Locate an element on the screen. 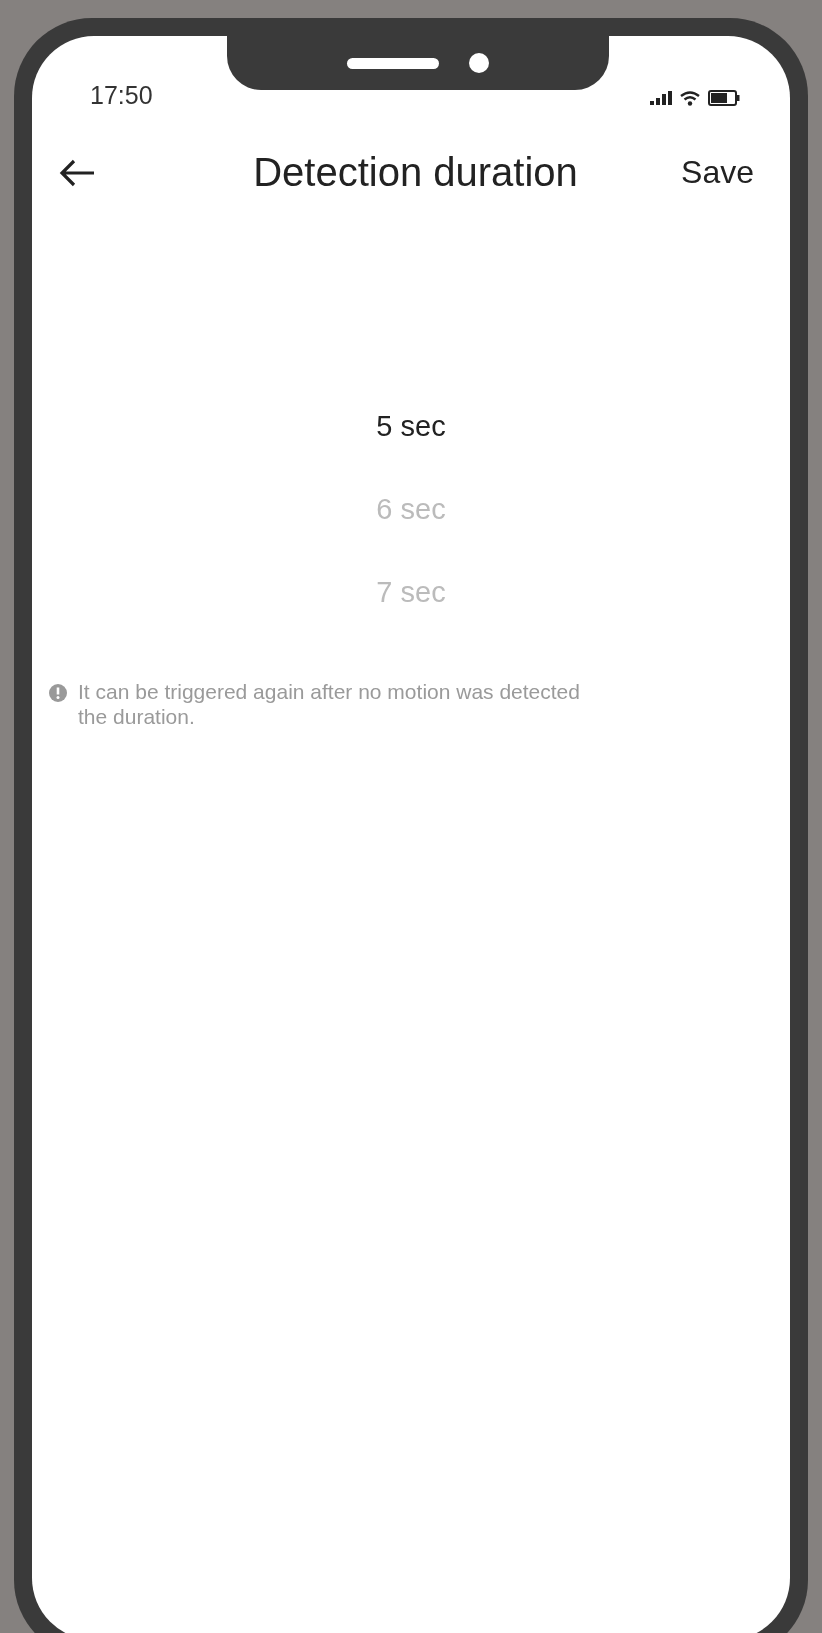 The height and width of the screenshot is (1633, 822). picker-option: 5 sec is located at coordinates (411, 426).